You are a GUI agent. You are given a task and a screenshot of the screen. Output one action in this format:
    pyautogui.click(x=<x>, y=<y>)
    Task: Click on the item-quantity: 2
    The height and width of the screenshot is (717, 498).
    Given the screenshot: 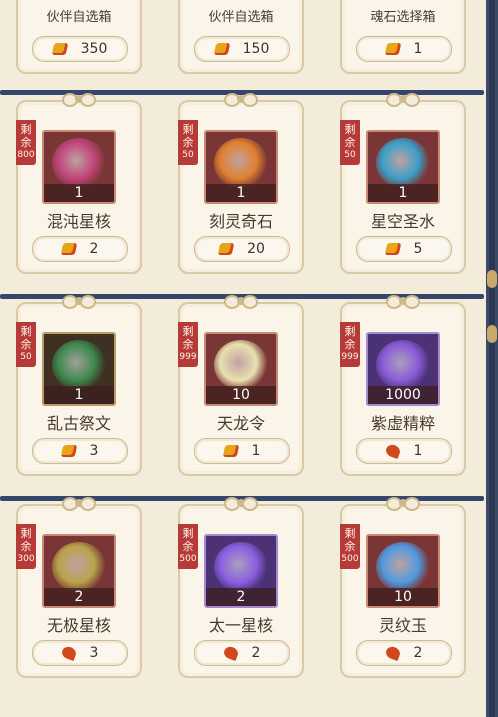 What is the action you would take?
    pyautogui.click(x=79, y=597)
    